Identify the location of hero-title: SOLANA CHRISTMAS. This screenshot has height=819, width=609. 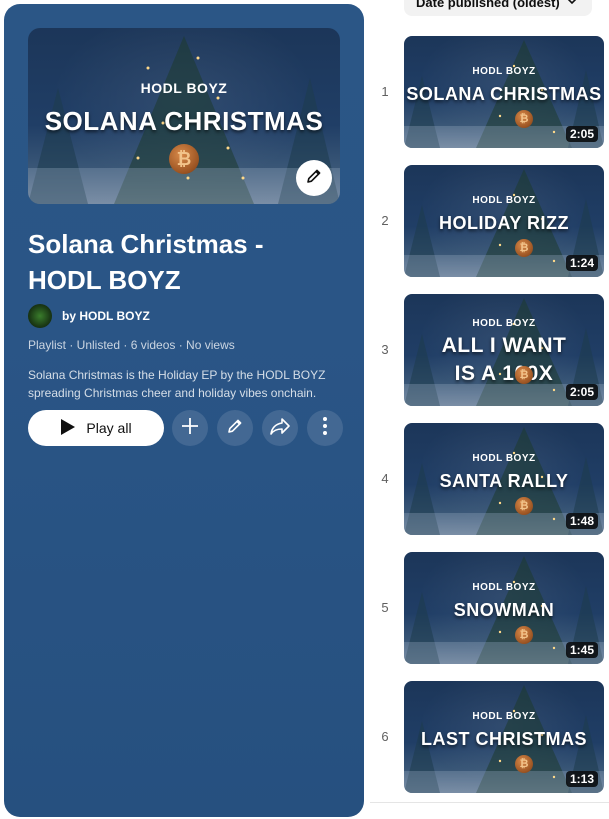
(184, 121).